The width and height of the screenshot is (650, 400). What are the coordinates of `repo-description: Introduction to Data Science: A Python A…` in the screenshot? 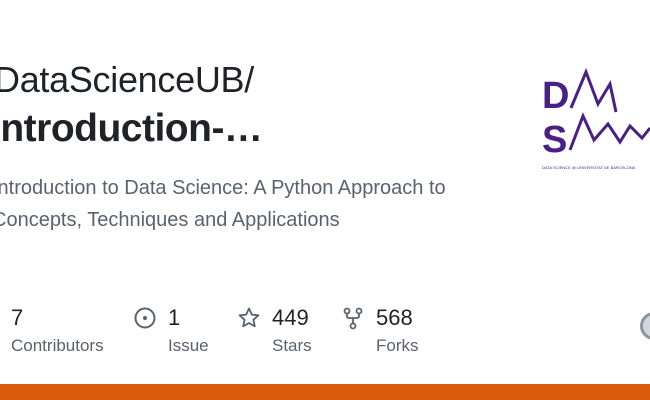 It's located at (223, 204).